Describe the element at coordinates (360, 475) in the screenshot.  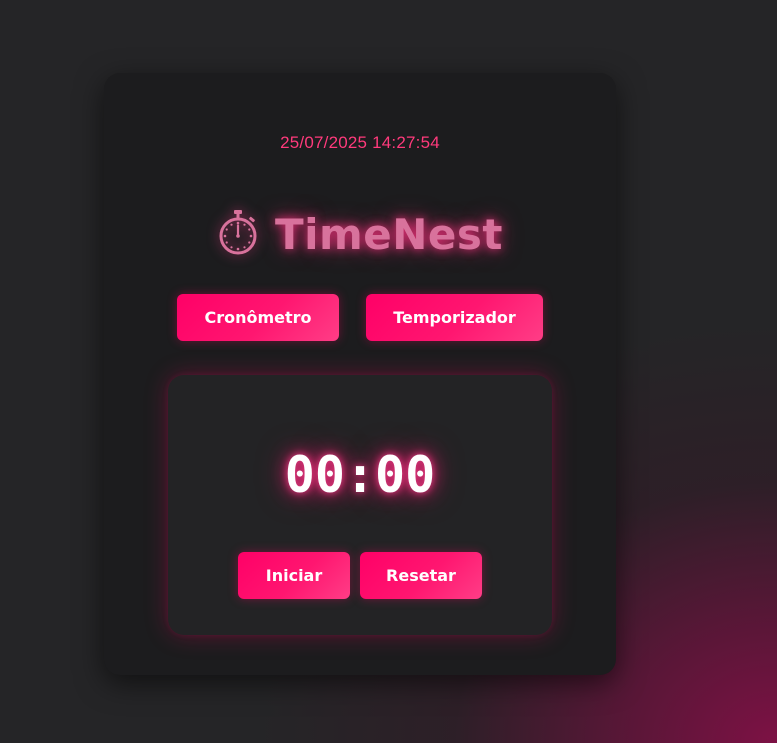
I see `time-display: 00:00` at that location.